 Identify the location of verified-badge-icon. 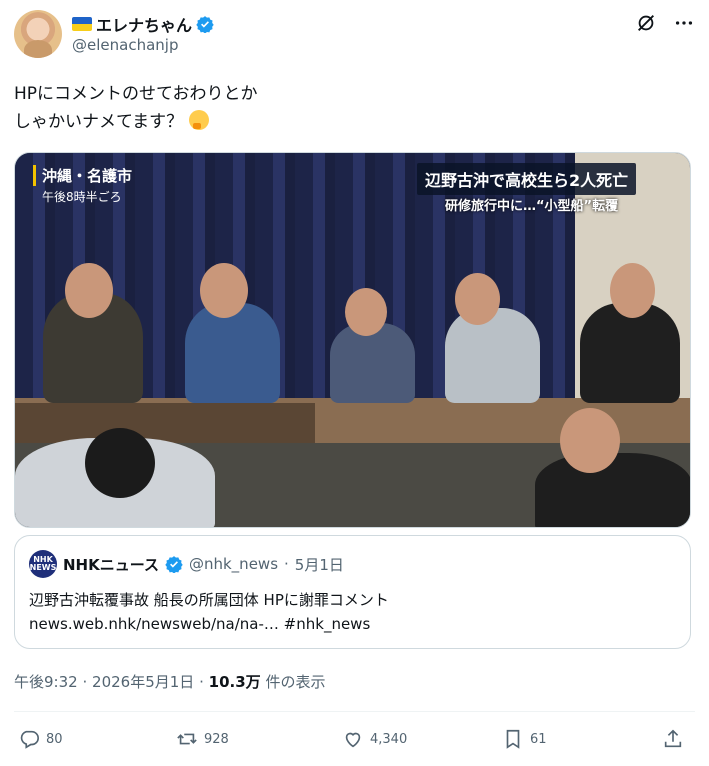
(205, 24).